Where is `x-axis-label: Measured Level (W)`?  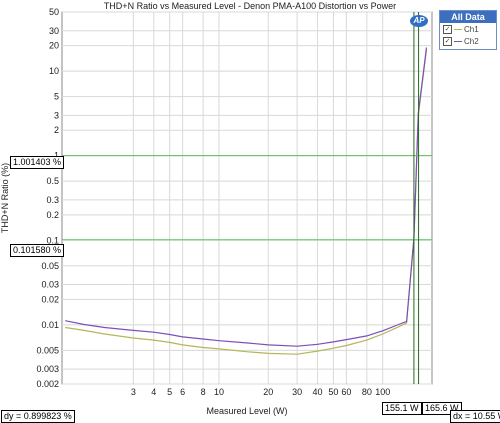 x-axis-label: Measured Level (W) is located at coordinates (246, 411).